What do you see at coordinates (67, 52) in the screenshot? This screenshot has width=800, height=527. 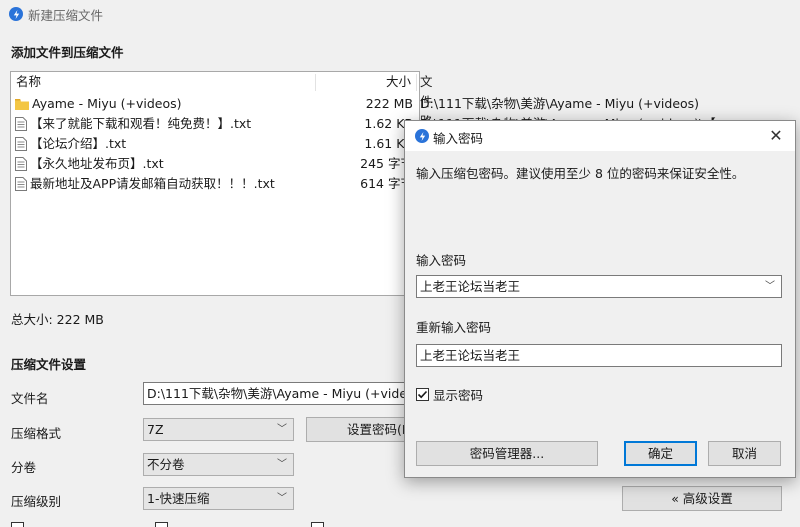 I see `files-section-heading: 添加文件到压缩文件` at bounding box center [67, 52].